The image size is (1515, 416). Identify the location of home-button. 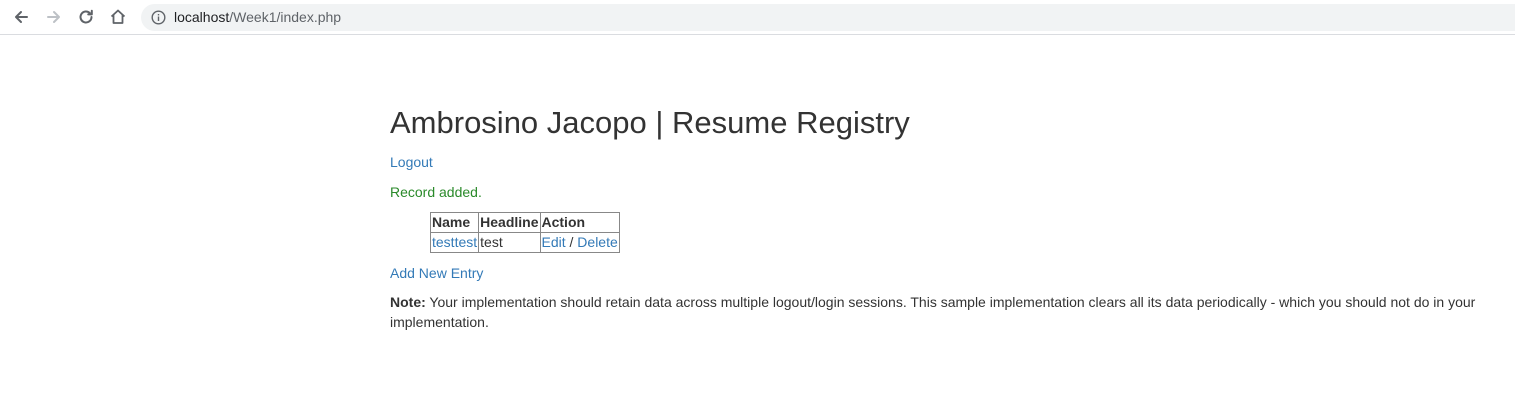
(118, 17).